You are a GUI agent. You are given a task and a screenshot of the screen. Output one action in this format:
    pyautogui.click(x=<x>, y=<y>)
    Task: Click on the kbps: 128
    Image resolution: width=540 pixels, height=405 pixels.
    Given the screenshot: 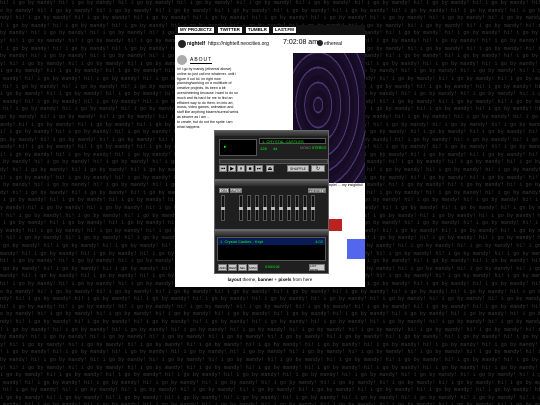 What is the action you would take?
    pyautogui.click(x=263, y=148)
    